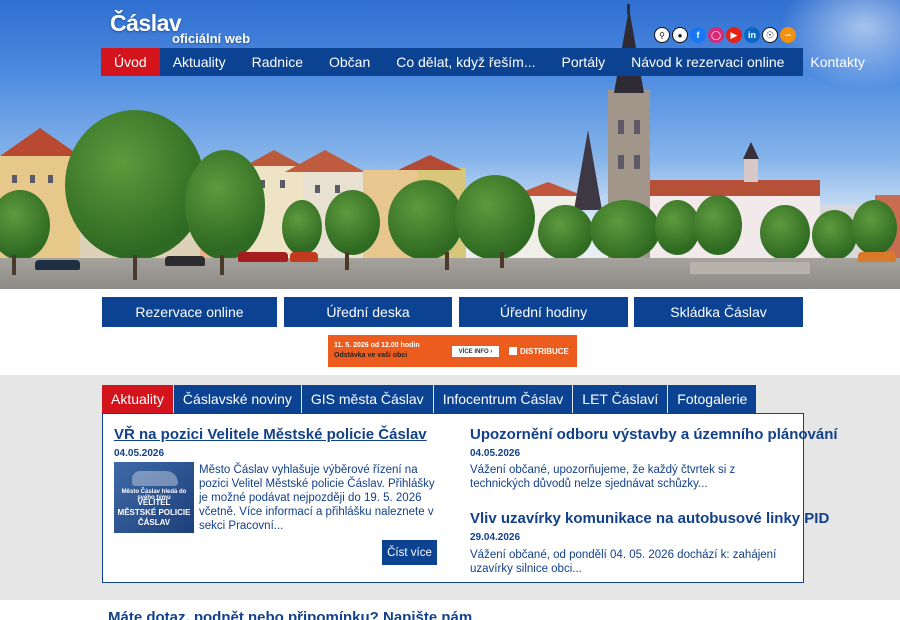 This screenshot has width=900, height=620. What do you see at coordinates (840, 45) in the screenshot?
I see `cloud` at bounding box center [840, 45].